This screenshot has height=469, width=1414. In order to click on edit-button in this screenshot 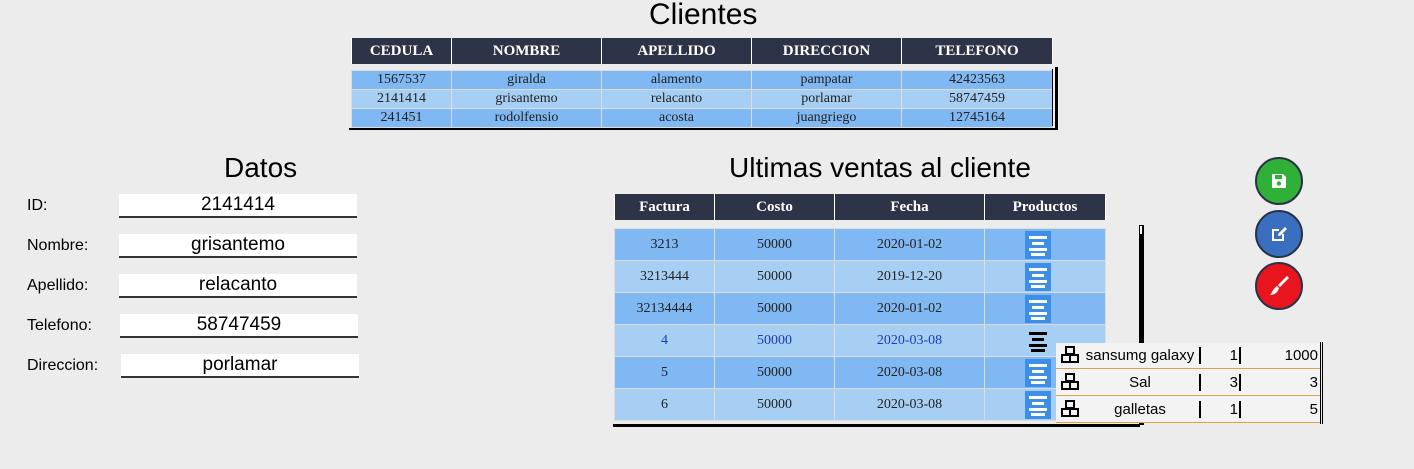, I will do `click(1279, 234)`.